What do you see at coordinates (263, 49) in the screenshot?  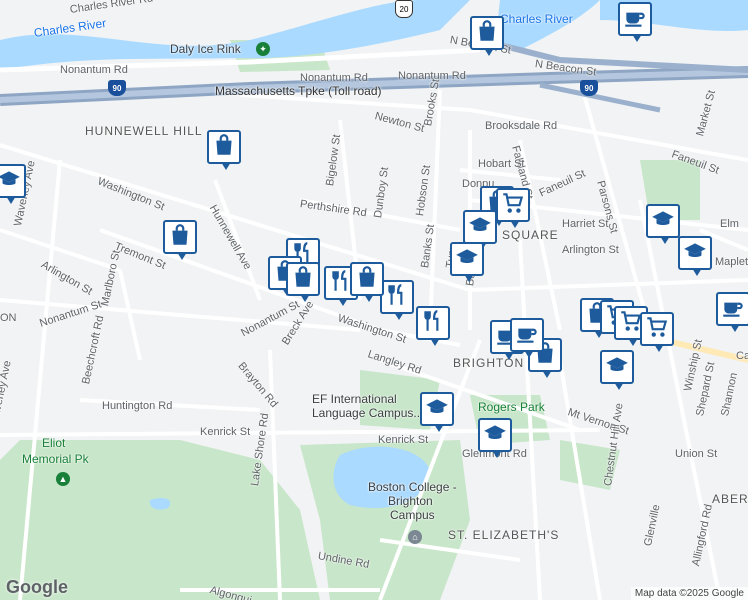 I see `park-poi-icon: ✦` at bounding box center [263, 49].